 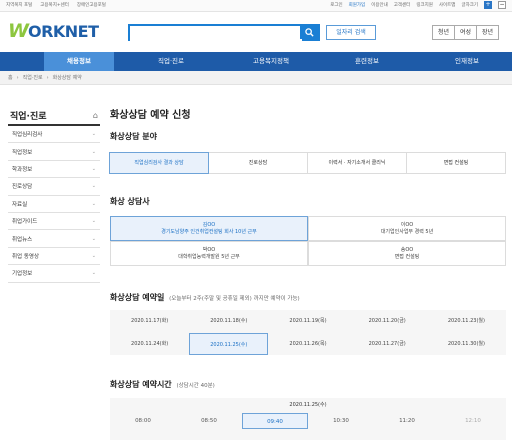 I want to click on utility-link: 고객센터, so click(x=402, y=5).